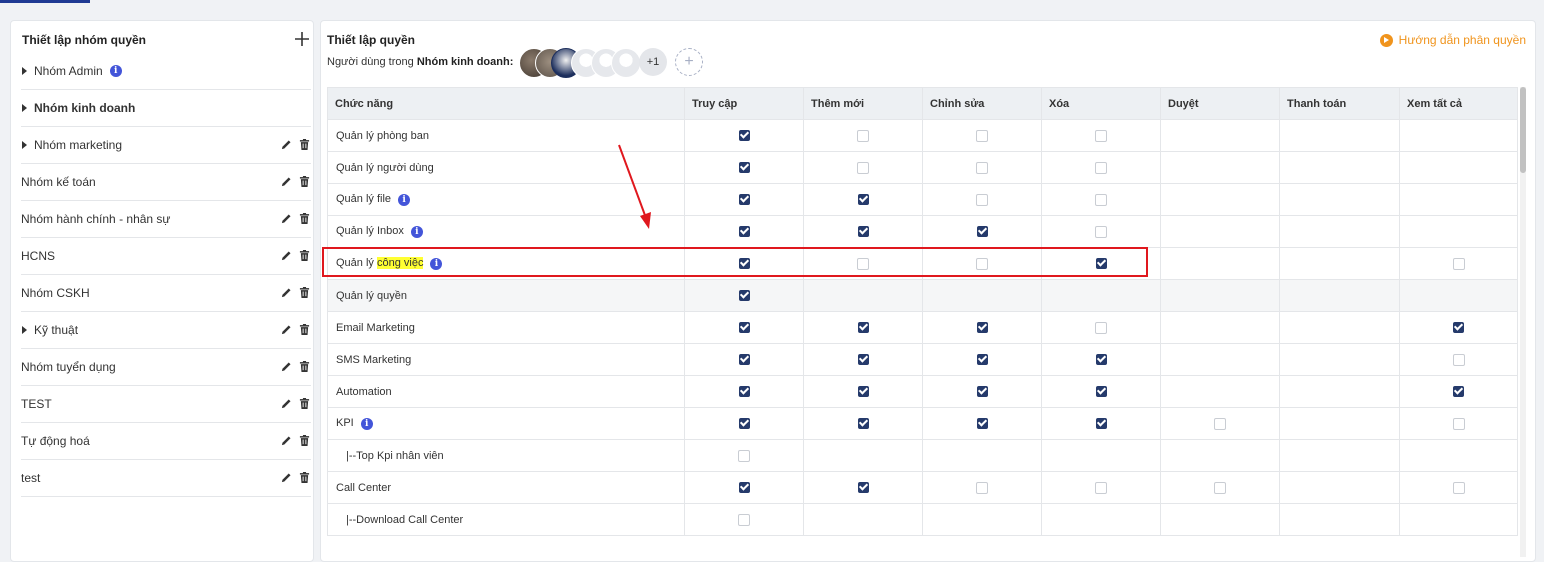 This screenshot has width=1544, height=562. What do you see at coordinates (166, 71) in the screenshot?
I see `group-item: Nhóm Admin i` at bounding box center [166, 71].